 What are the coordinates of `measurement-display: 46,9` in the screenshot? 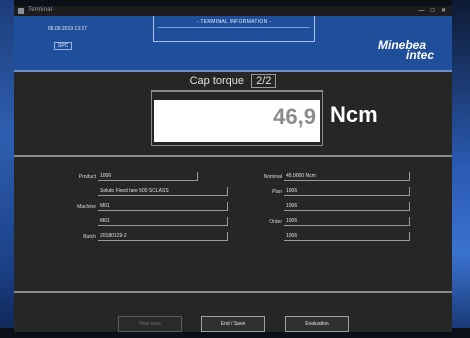 It's located at (237, 121).